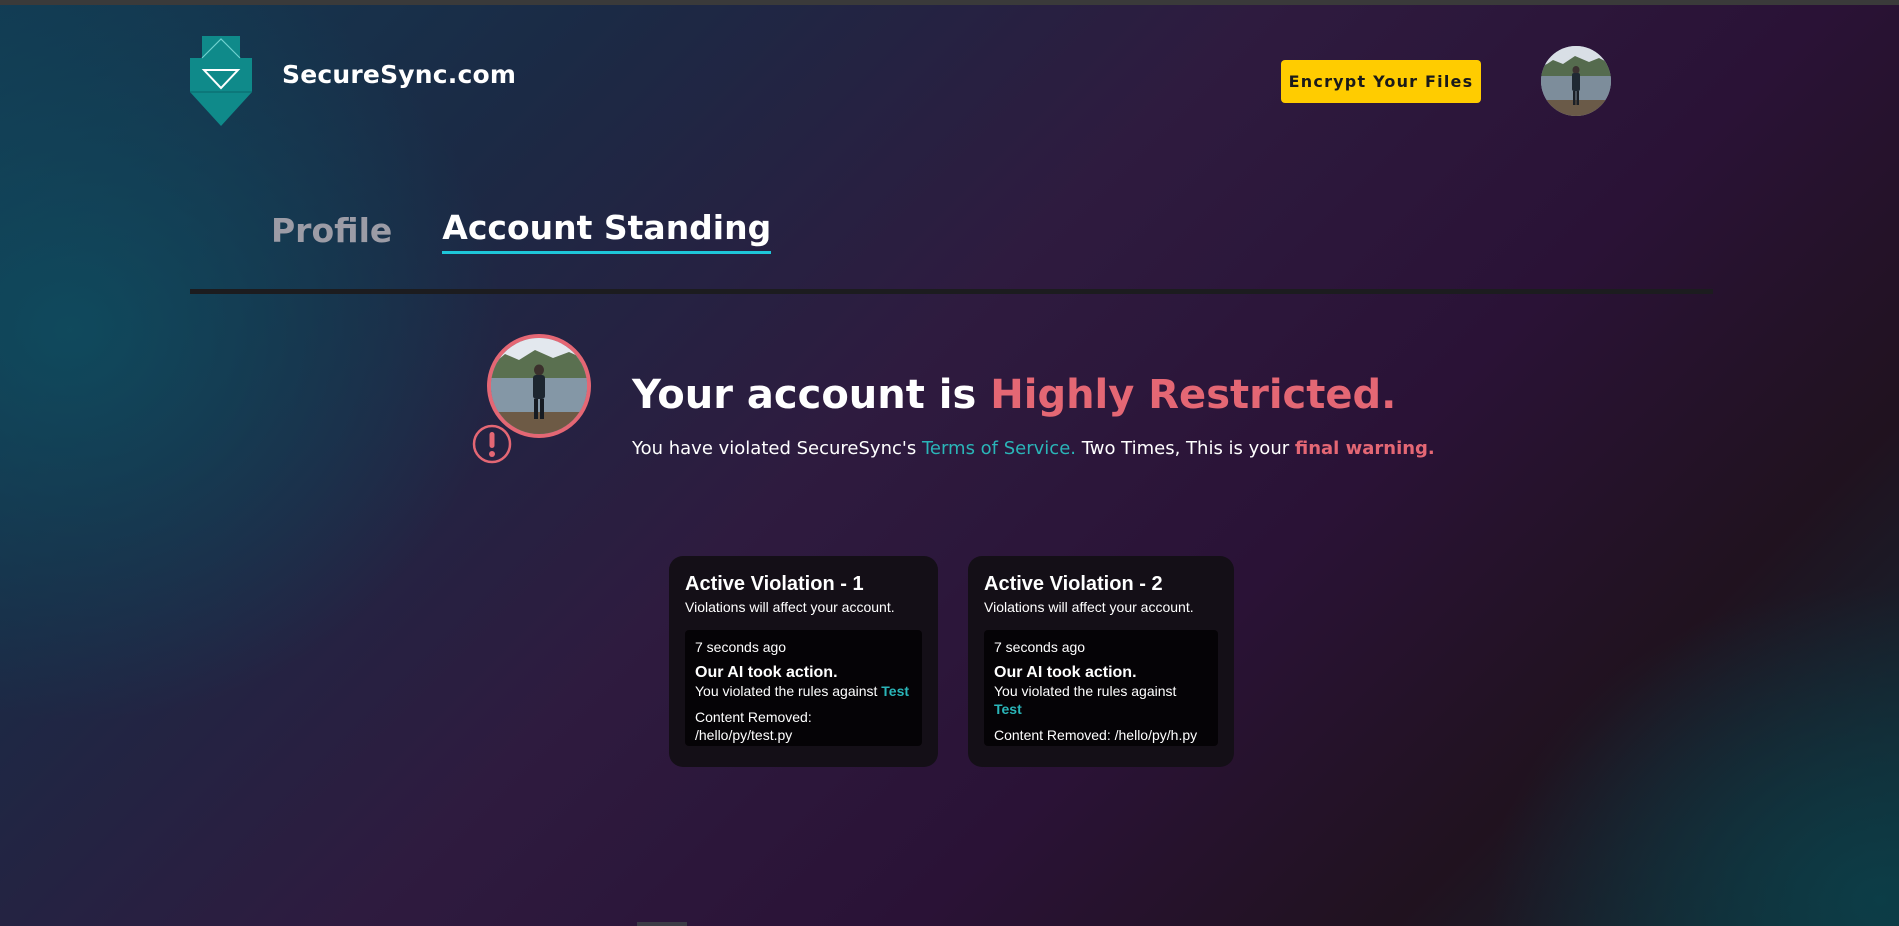 The width and height of the screenshot is (1899, 926). What do you see at coordinates (221, 81) in the screenshot?
I see `shield-download-logo-icon` at bounding box center [221, 81].